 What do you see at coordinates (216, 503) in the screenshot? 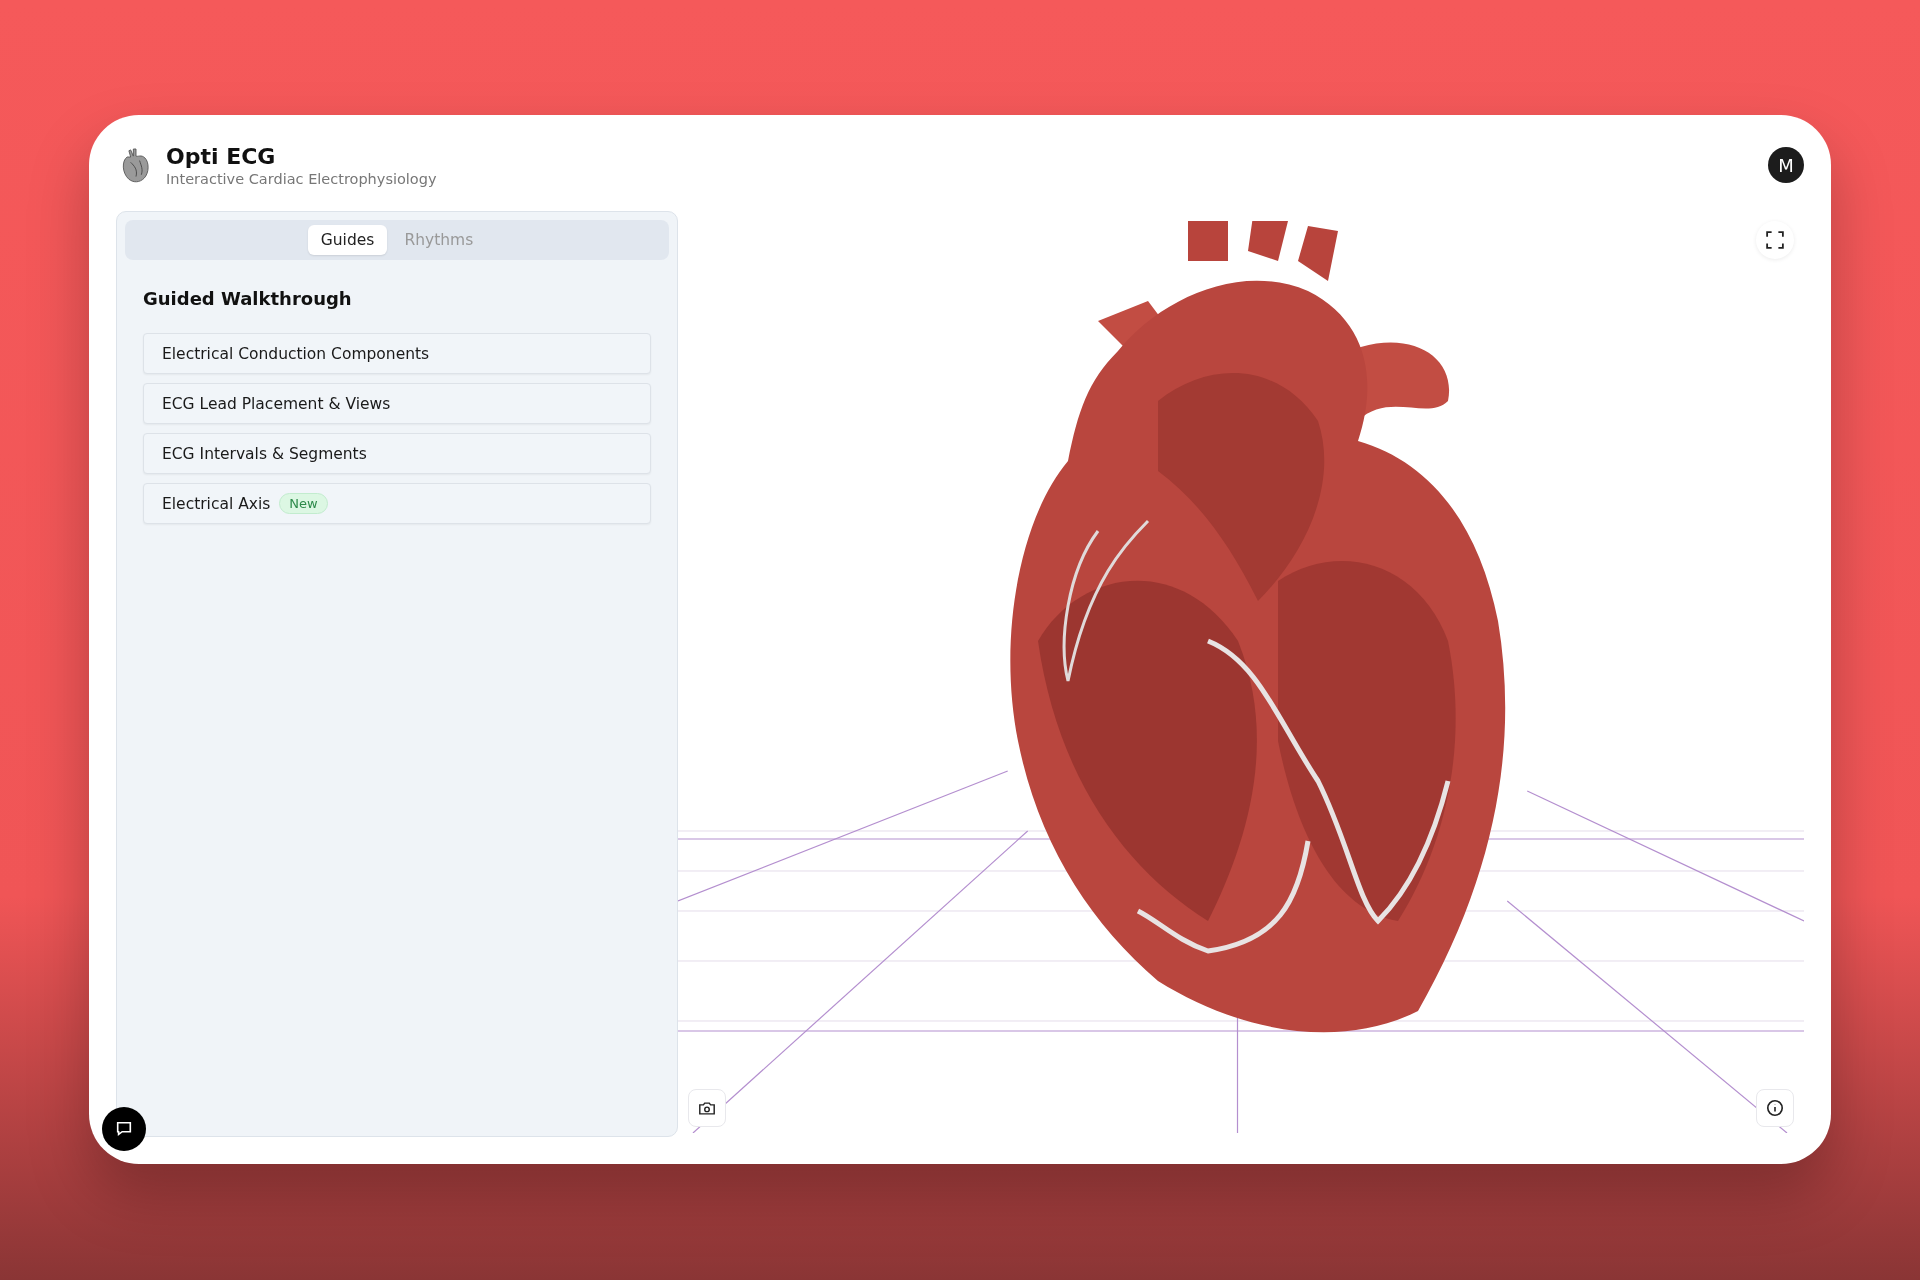
I see `guide-label: Electrical Axis` at bounding box center [216, 503].